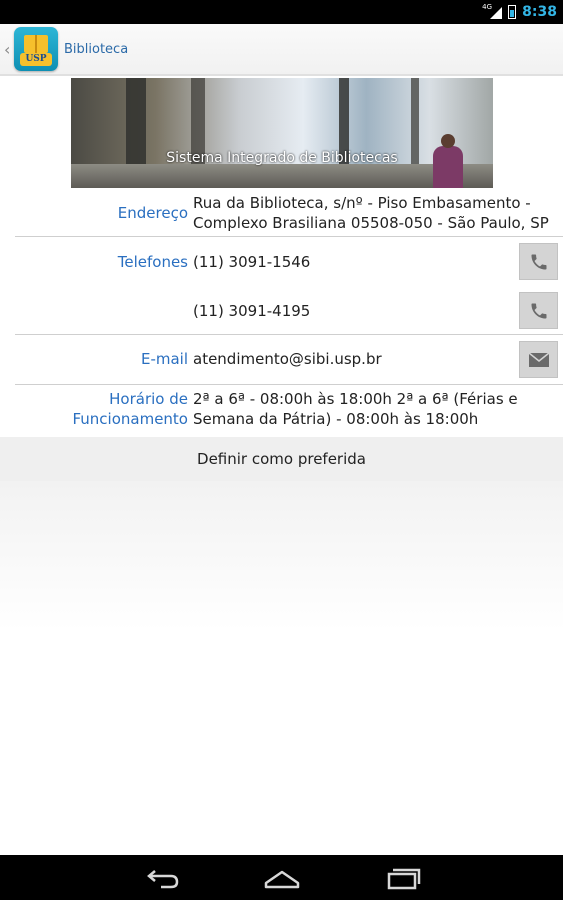 The image size is (563, 900). I want to click on phone-number-2: (11) 3091-4195, so click(251, 311).